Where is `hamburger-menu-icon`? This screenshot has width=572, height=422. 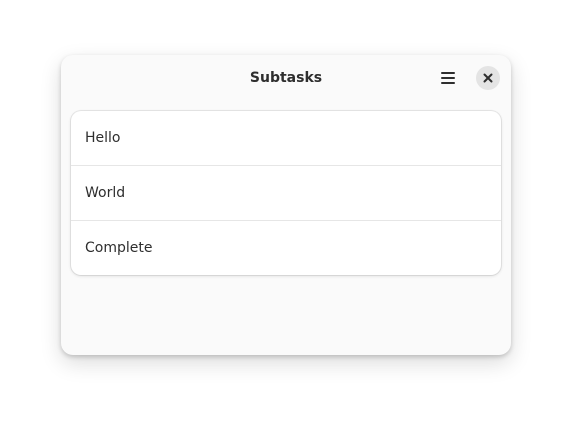 hamburger-menu-icon is located at coordinates (448, 78).